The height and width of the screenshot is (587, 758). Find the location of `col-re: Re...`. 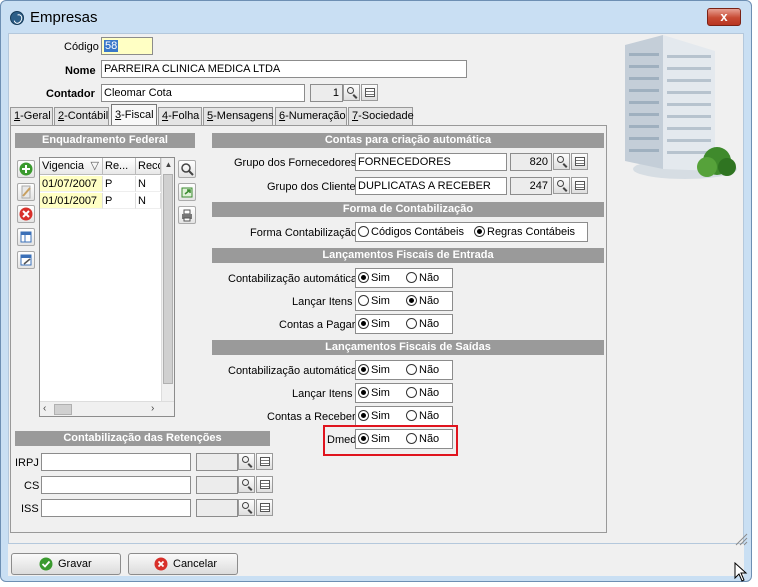

col-re: Re... is located at coordinates (119, 166).